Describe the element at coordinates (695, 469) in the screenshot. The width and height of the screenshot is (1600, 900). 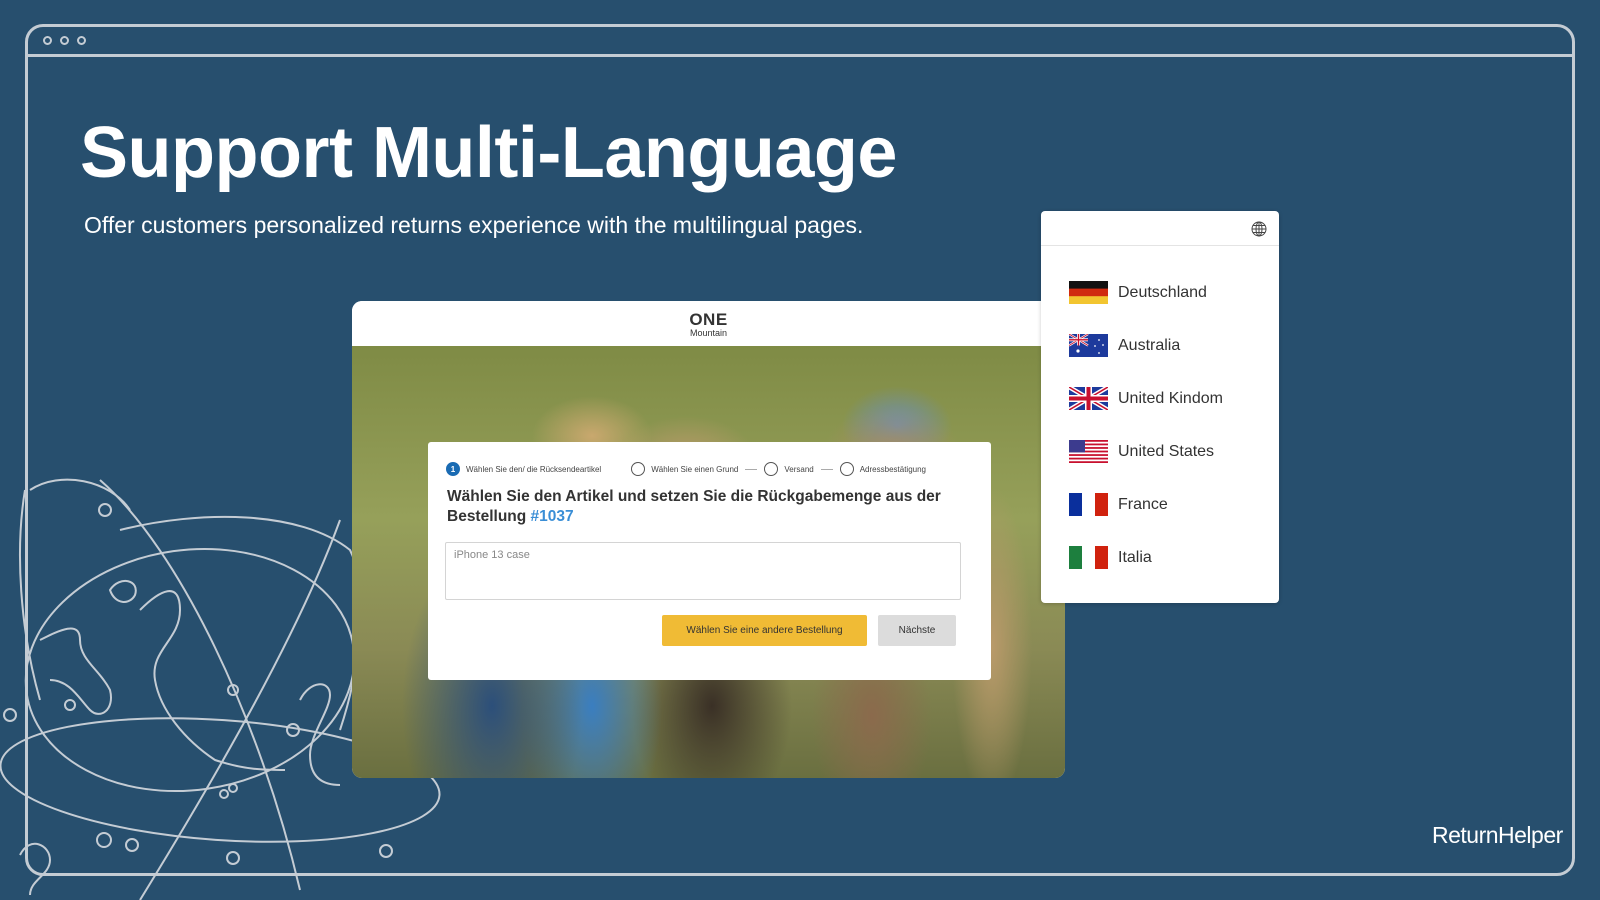
I see `step-2-label: Wählen Sie einen Grund` at that location.